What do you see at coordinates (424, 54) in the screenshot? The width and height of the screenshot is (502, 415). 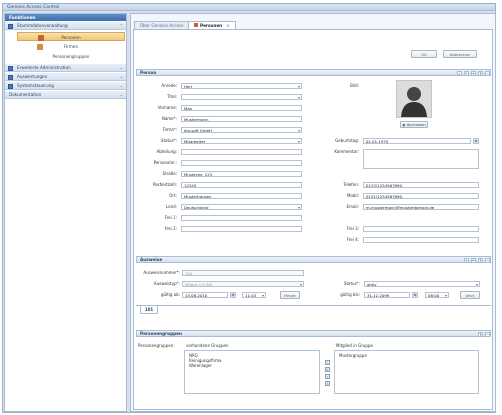 I see `ok-button: OK` at bounding box center [424, 54].